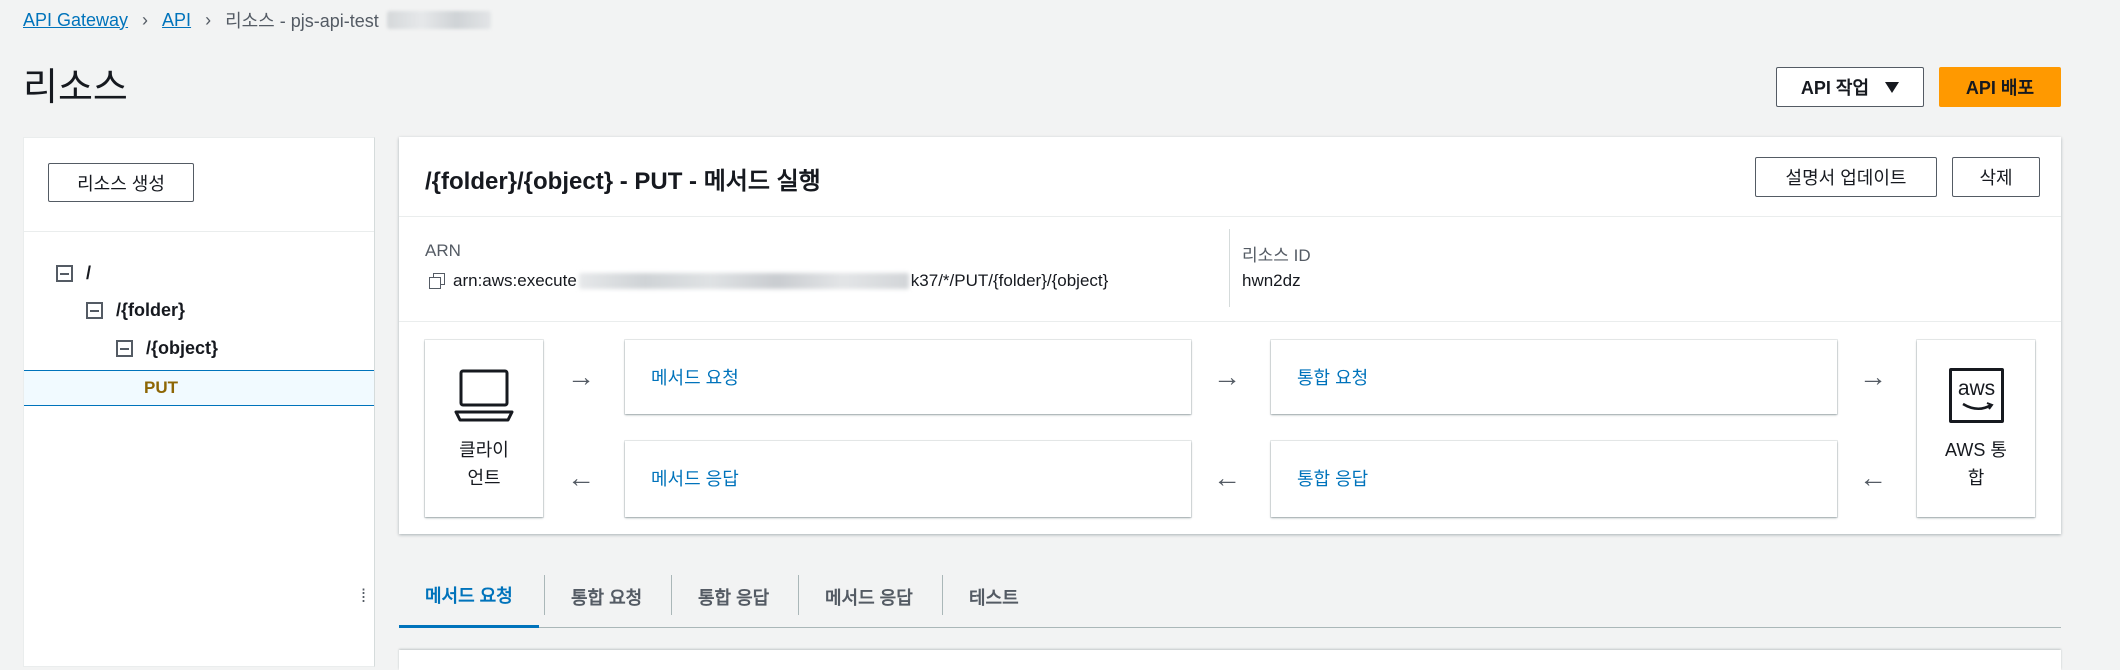 The width and height of the screenshot is (2120, 670). What do you see at coordinates (1230, 321) in the screenshot?
I see `section-divider` at bounding box center [1230, 321].